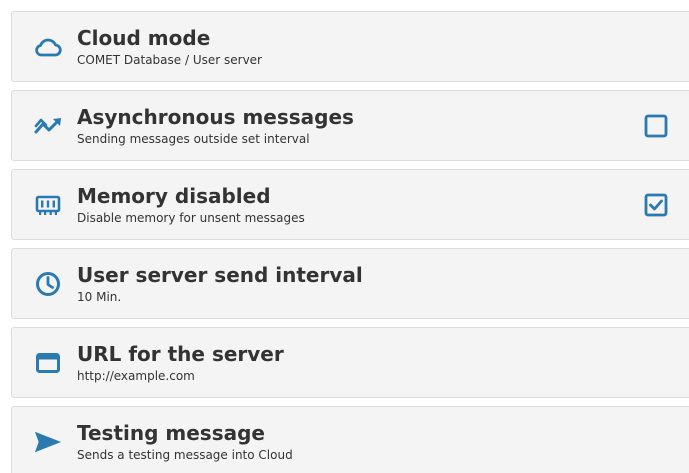  Describe the element at coordinates (48, 47) in the screenshot. I see `cloud-icon` at that location.